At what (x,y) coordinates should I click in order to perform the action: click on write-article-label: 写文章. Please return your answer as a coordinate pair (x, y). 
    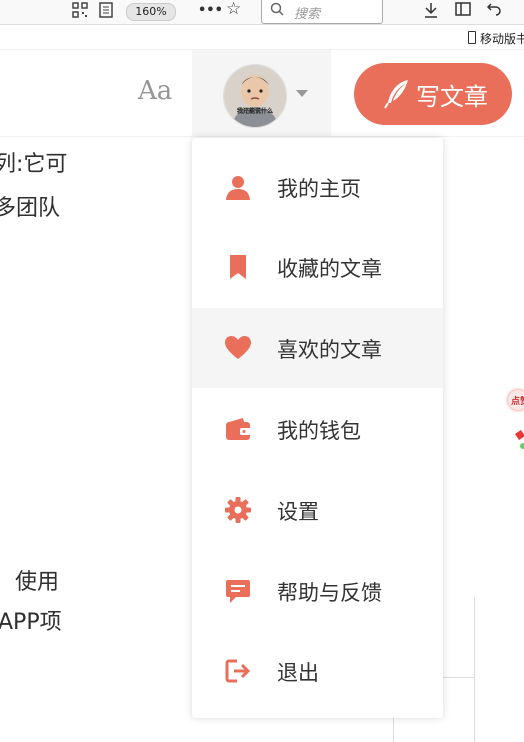
    Looking at the image, I should click on (452, 97).